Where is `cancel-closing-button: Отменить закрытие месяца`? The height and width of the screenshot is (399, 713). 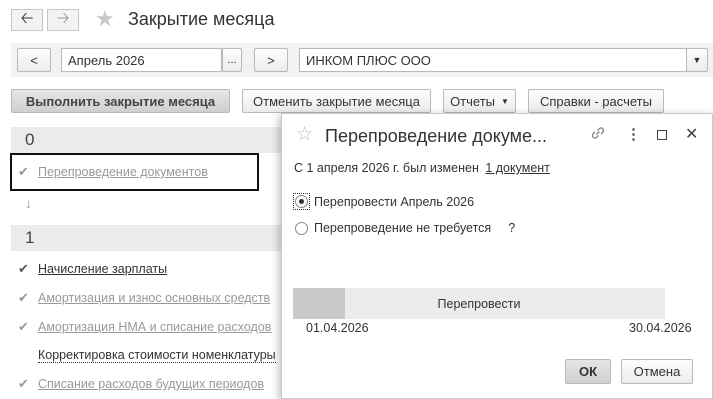
cancel-closing-button: Отменить закрытие месяца is located at coordinates (336, 101).